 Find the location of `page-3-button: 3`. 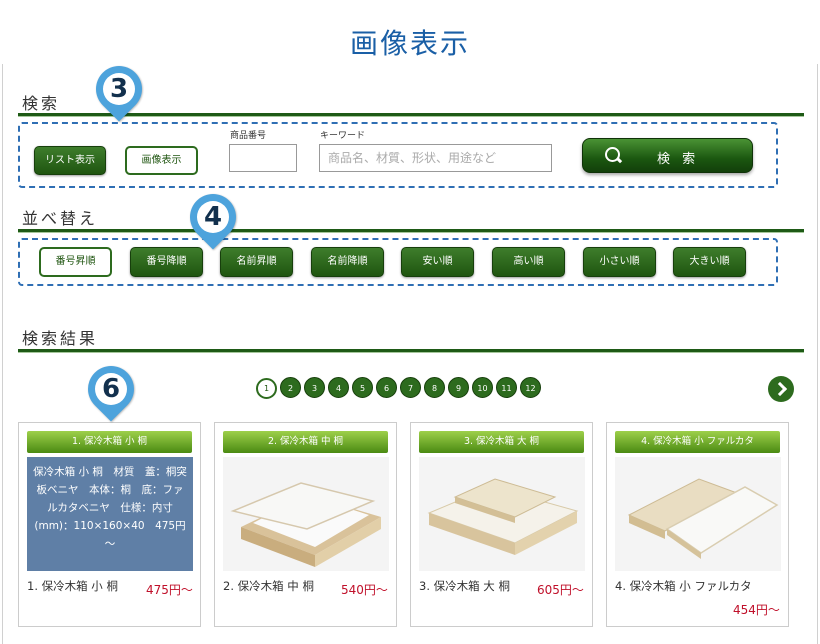

page-3-button: 3 is located at coordinates (314, 387).